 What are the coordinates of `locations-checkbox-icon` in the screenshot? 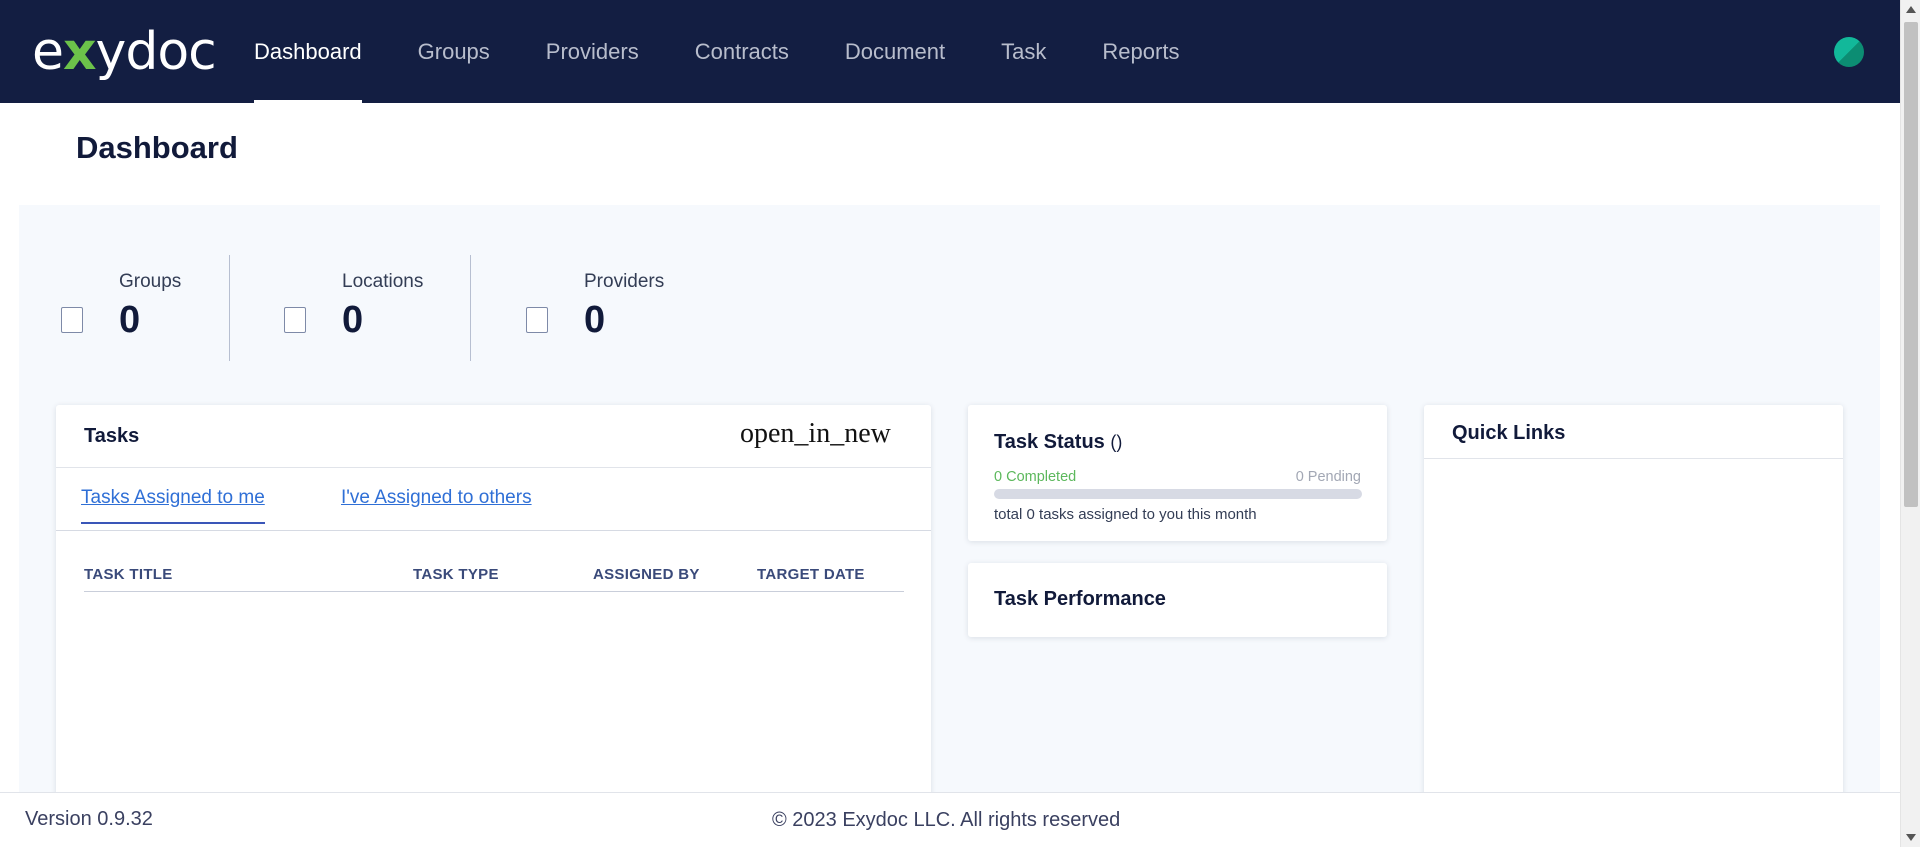 It's located at (295, 320).